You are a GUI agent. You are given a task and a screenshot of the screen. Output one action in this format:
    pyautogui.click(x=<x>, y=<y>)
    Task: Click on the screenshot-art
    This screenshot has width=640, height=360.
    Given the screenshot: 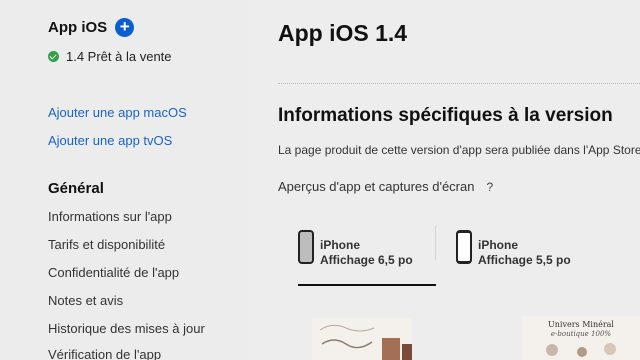 What is the action you would take?
    pyautogui.click(x=581, y=350)
    